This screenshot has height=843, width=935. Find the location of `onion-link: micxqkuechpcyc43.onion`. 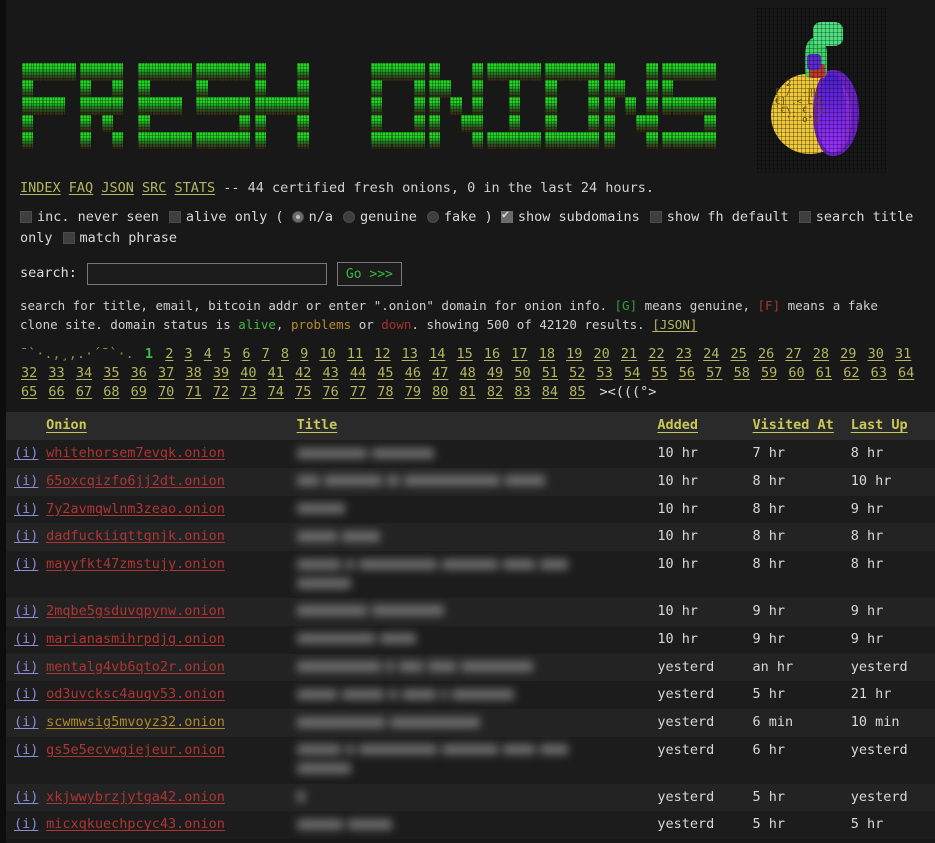

onion-link: micxqkuechpcyc43.onion is located at coordinates (135, 824).